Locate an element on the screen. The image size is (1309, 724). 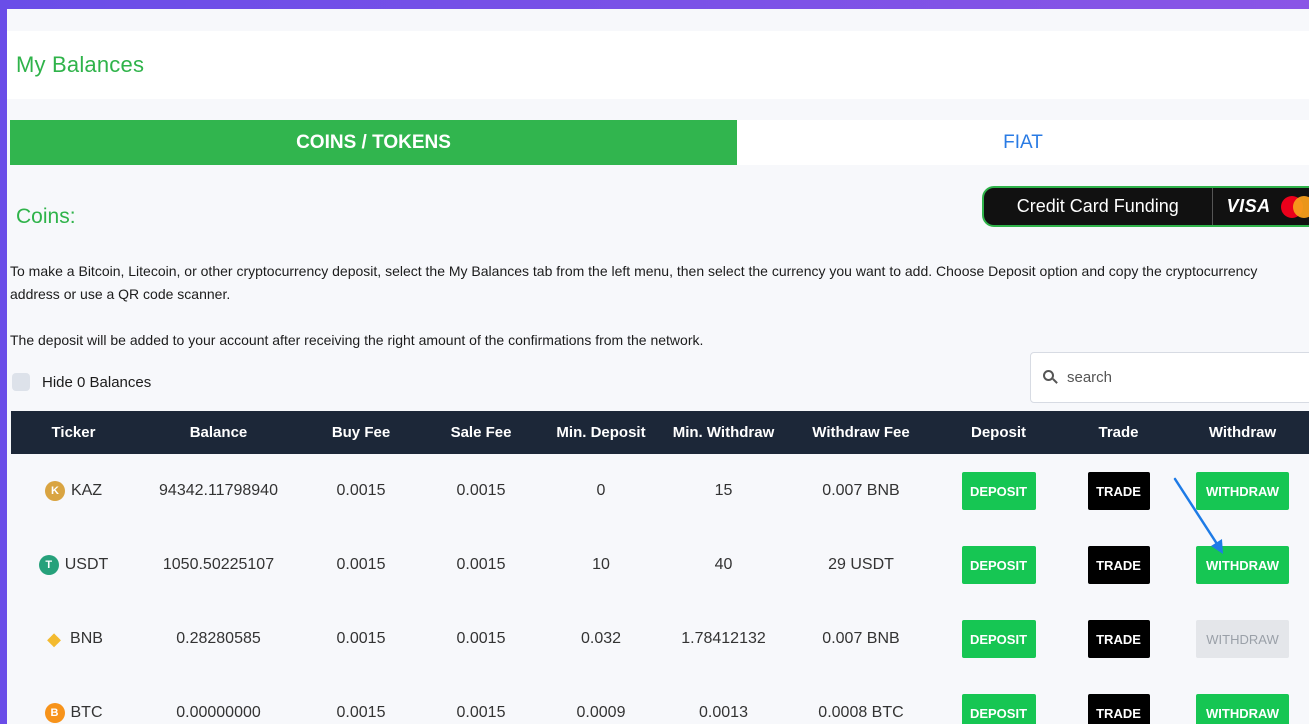
mastercard-logo-icon is located at coordinates (1294, 207).